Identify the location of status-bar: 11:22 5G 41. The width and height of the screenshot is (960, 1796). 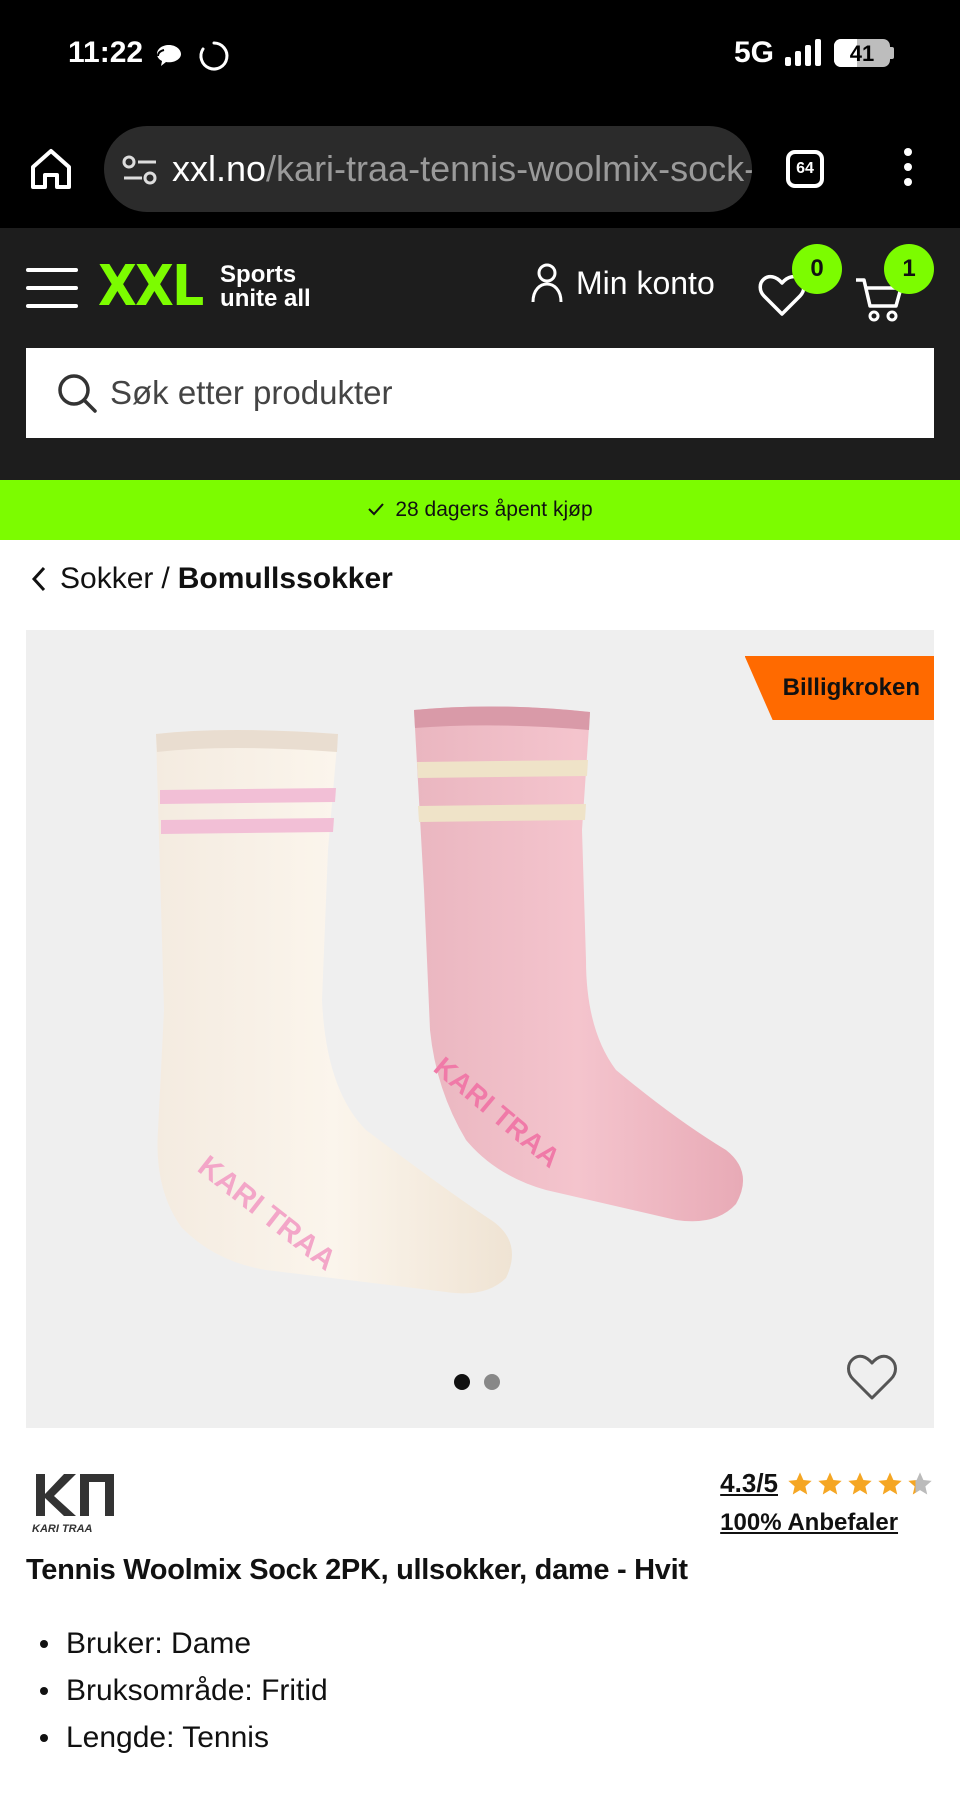
(480, 55).